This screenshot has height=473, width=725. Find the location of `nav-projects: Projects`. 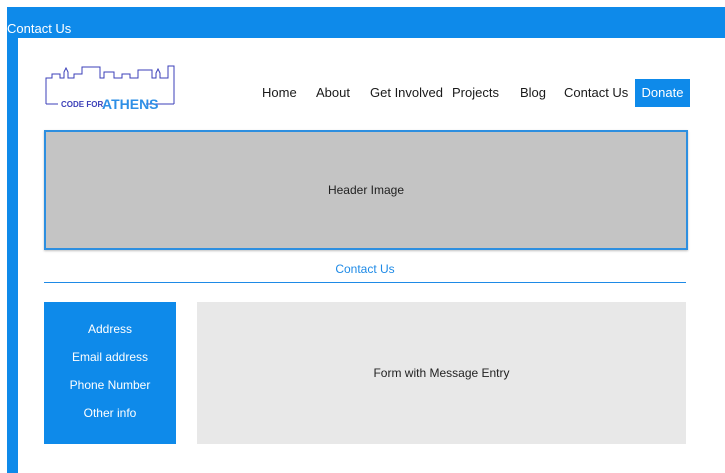

nav-projects: Projects is located at coordinates (475, 93).